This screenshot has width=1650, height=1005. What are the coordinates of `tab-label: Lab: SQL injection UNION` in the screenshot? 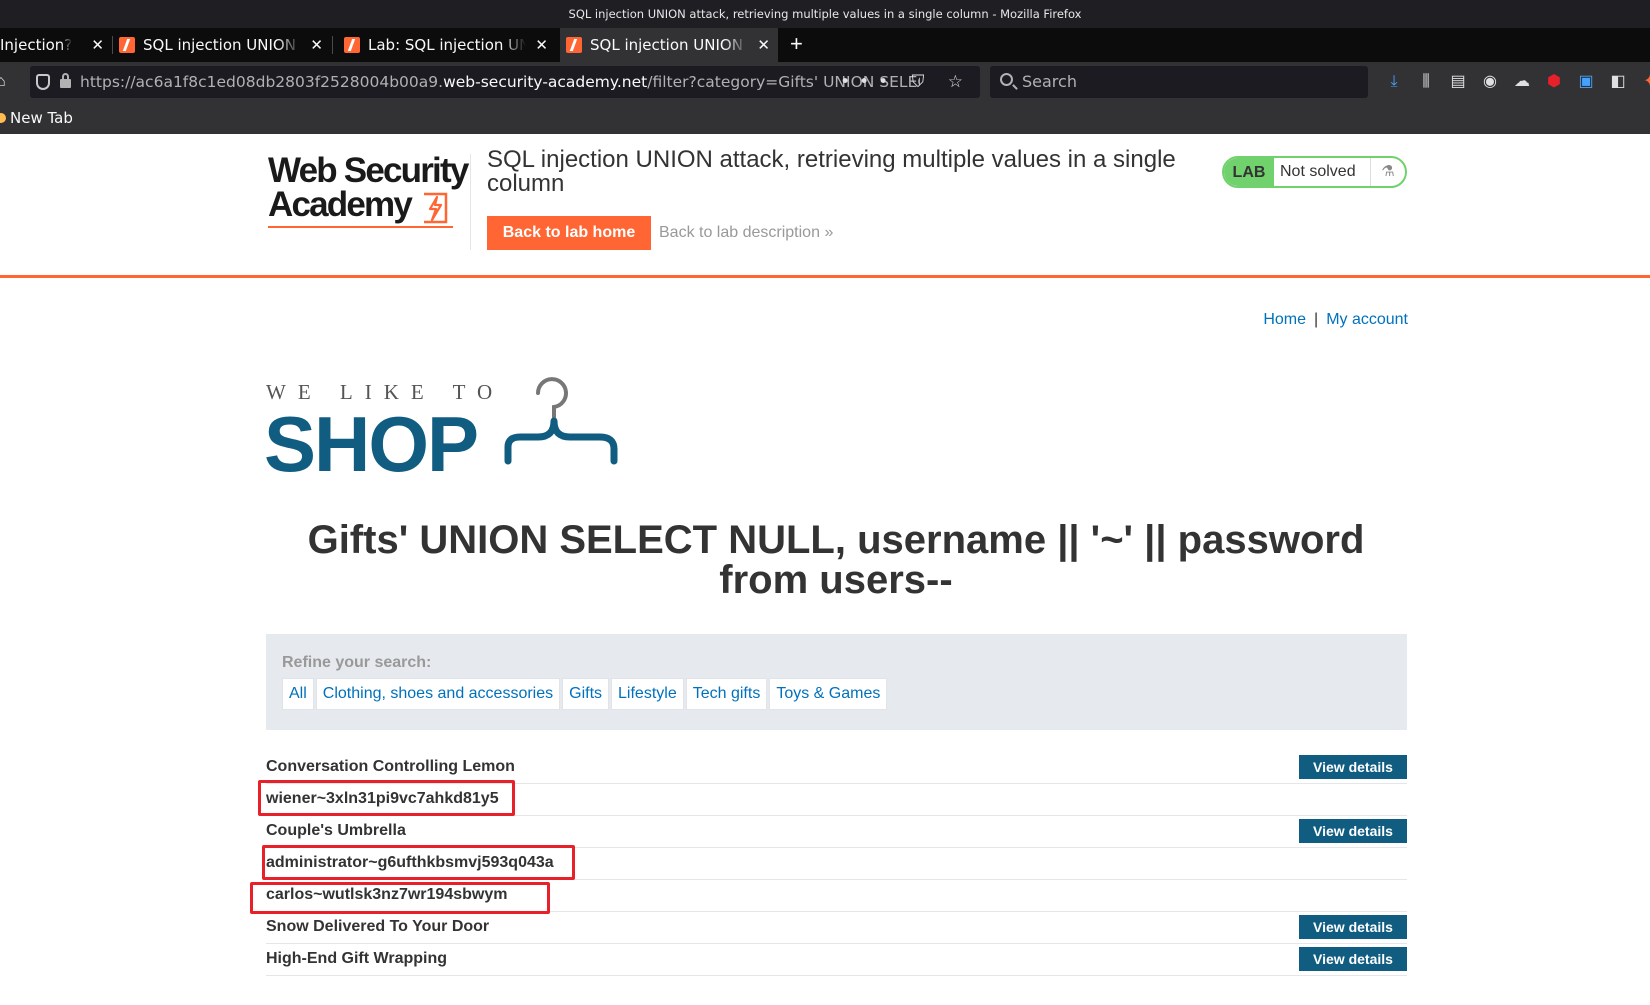 It's located at (447, 45).